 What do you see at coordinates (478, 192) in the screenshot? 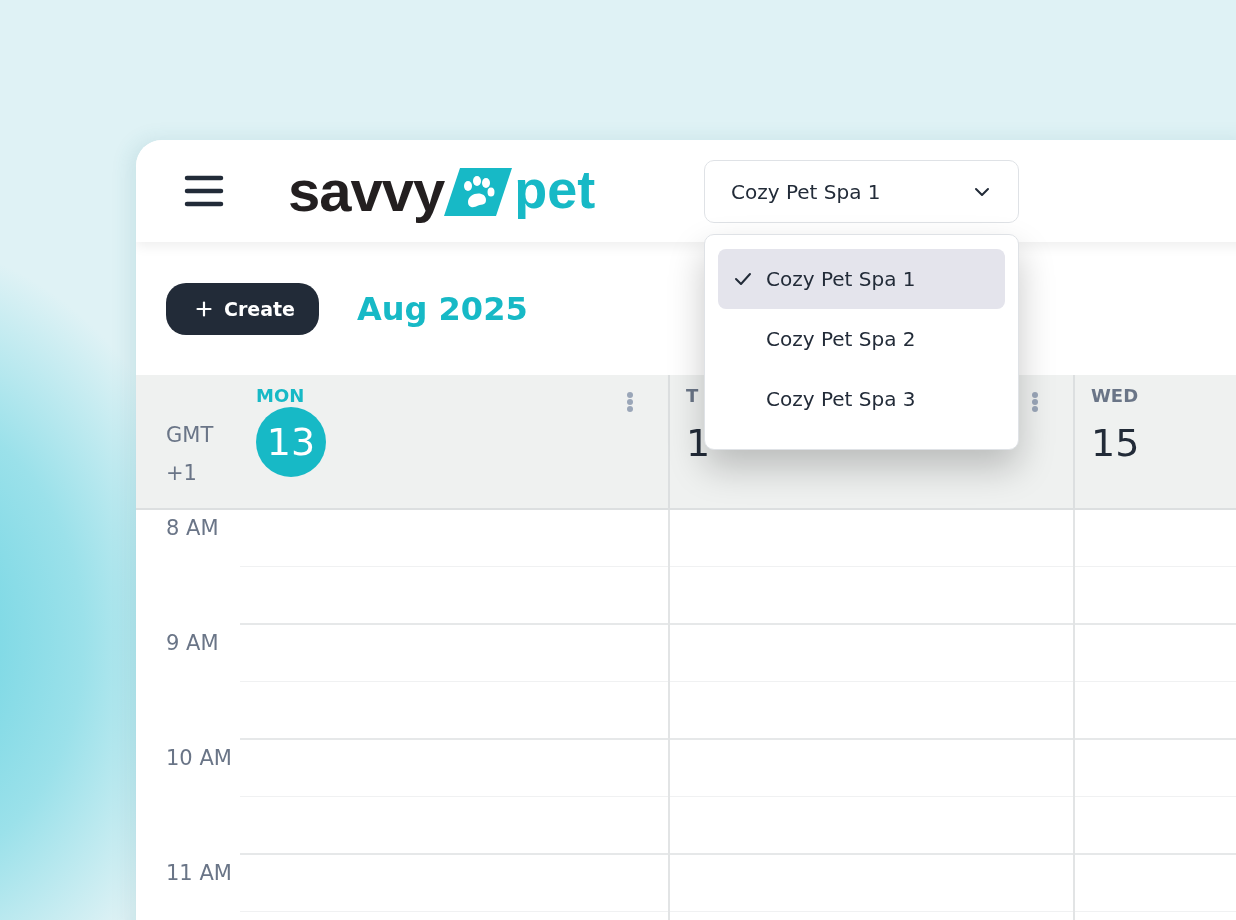
I see `paw-logo-icon` at bounding box center [478, 192].